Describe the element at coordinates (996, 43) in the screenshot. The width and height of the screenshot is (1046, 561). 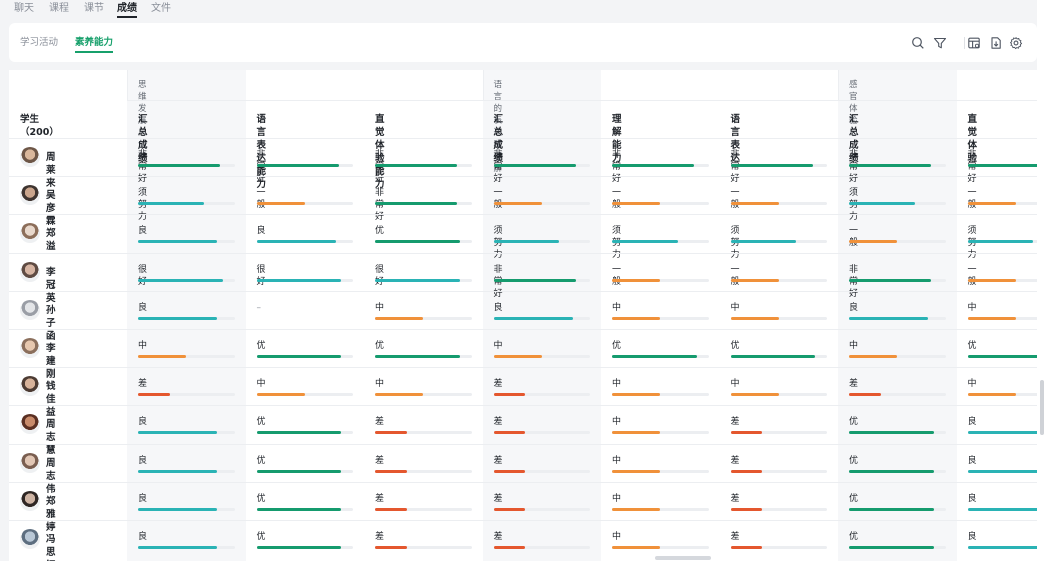
I see `export-icon` at that location.